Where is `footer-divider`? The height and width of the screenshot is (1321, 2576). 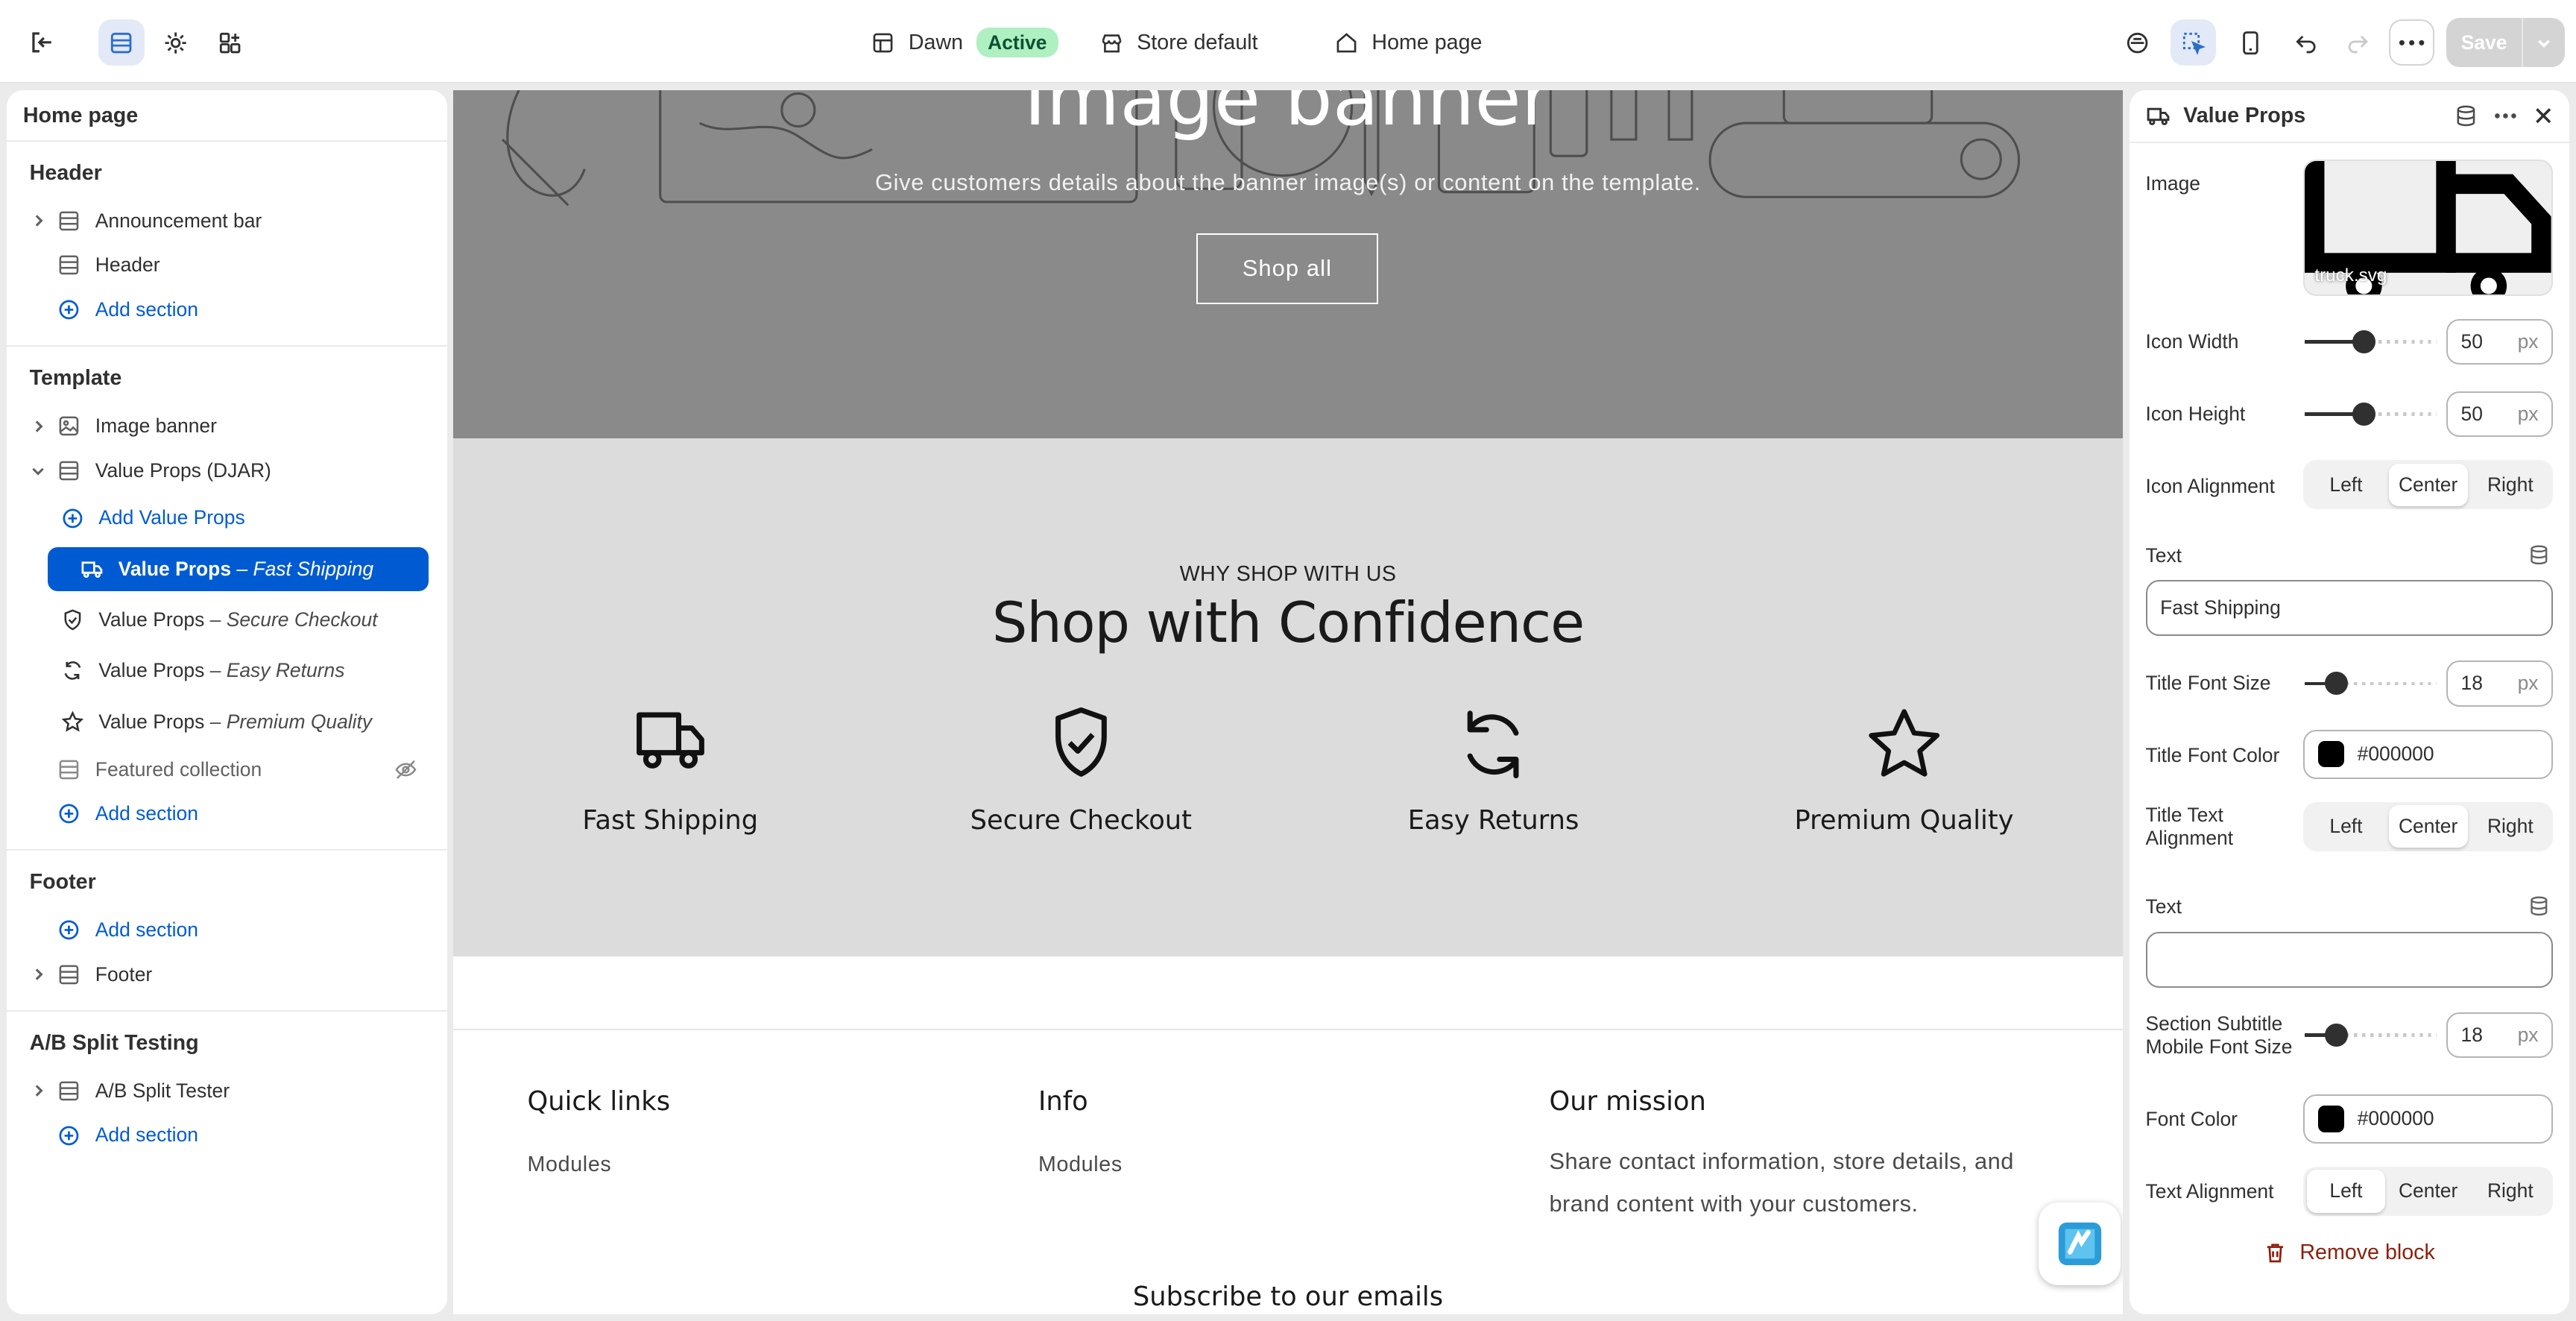
footer-divider is located at coordinates (1288, 1029).